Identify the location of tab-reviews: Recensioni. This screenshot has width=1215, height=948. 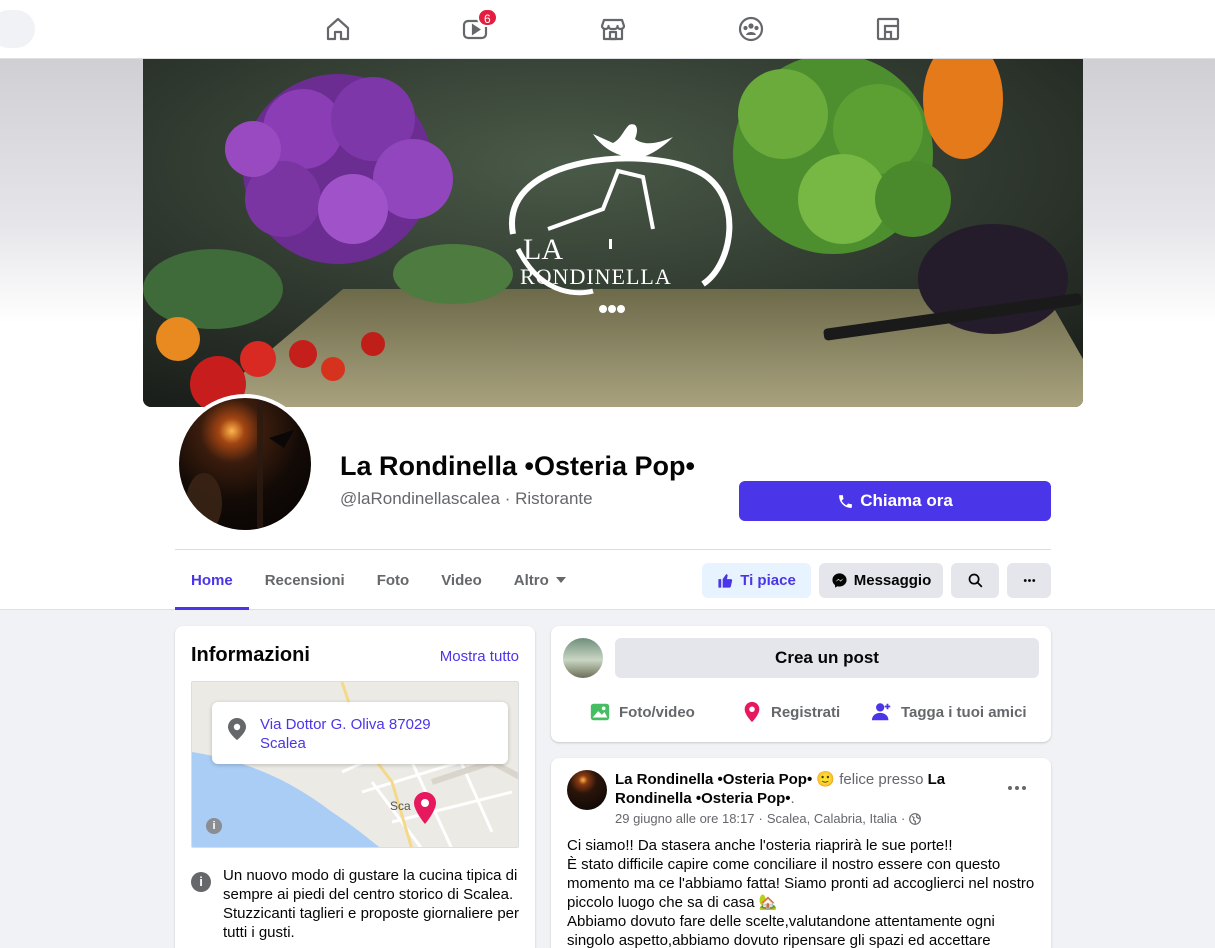
(305, 580).